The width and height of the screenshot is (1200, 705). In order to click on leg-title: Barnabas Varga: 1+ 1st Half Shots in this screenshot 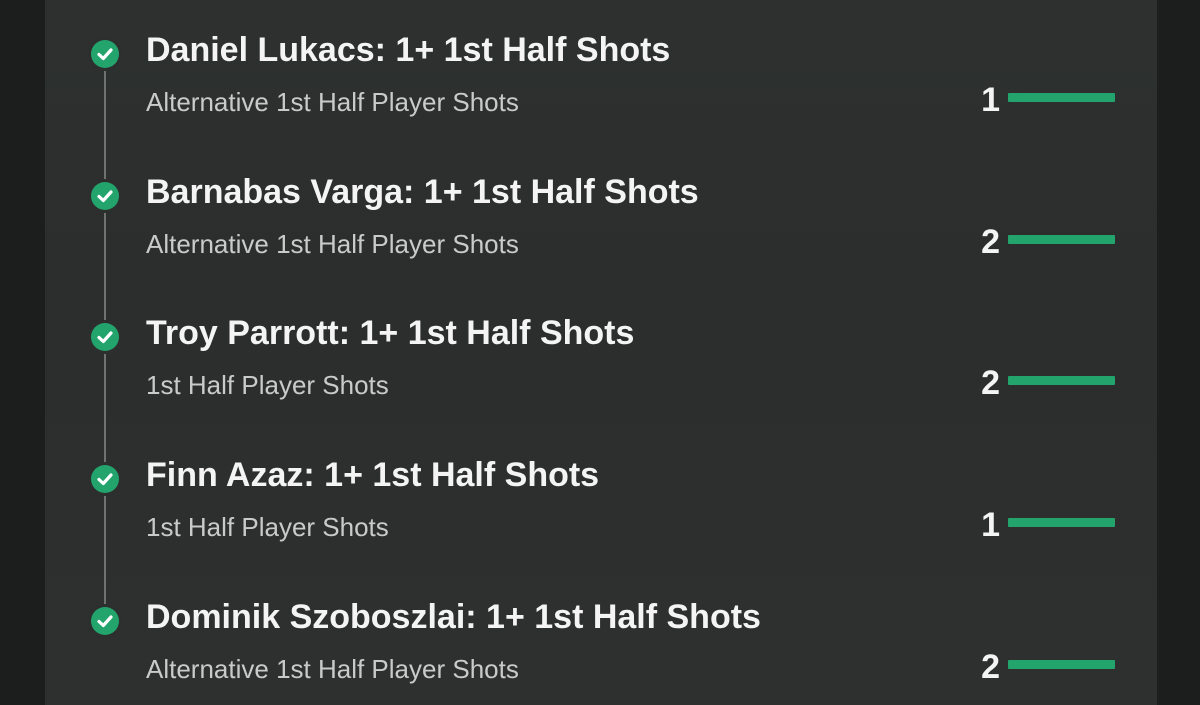, I will do `click(422, 192)`.